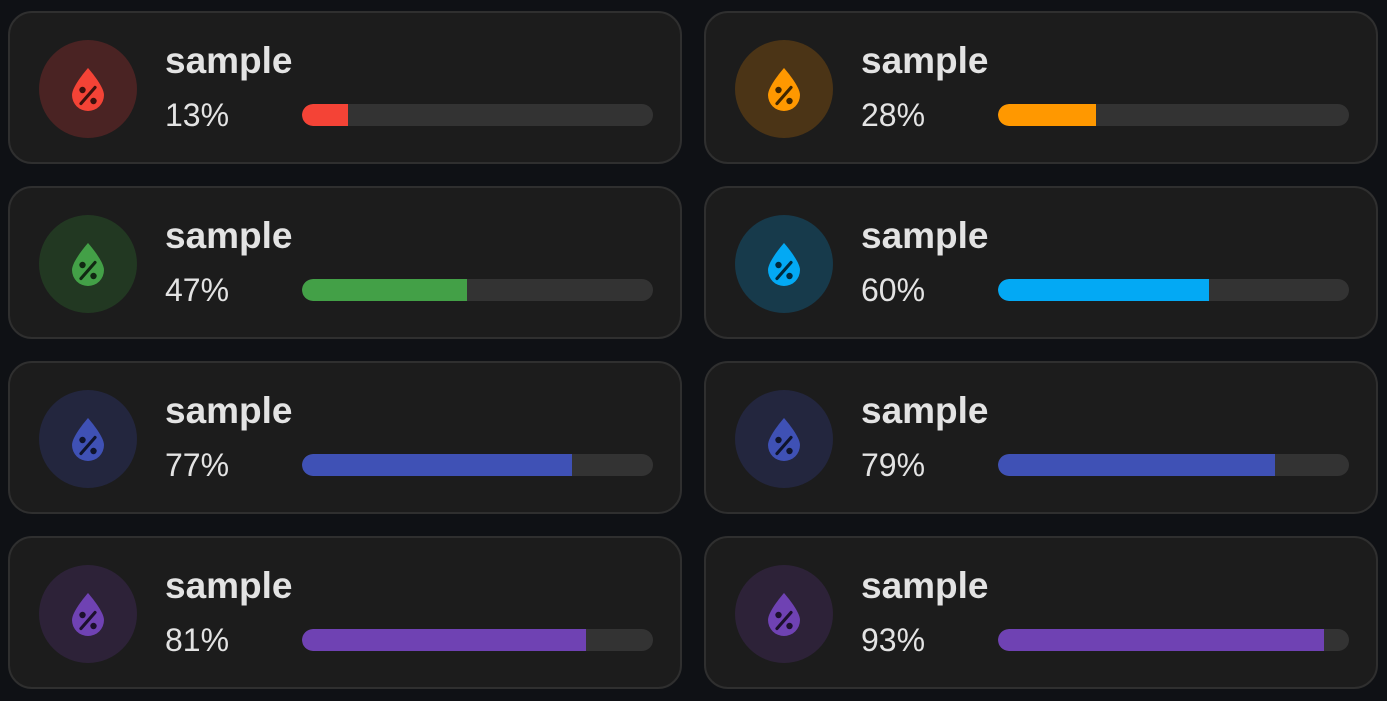 The width and height of the screenshot is (1387, 701). Describe the element at coordinates (893, 290) in the screenshot. I see `humidity-value: 60%` at that location.